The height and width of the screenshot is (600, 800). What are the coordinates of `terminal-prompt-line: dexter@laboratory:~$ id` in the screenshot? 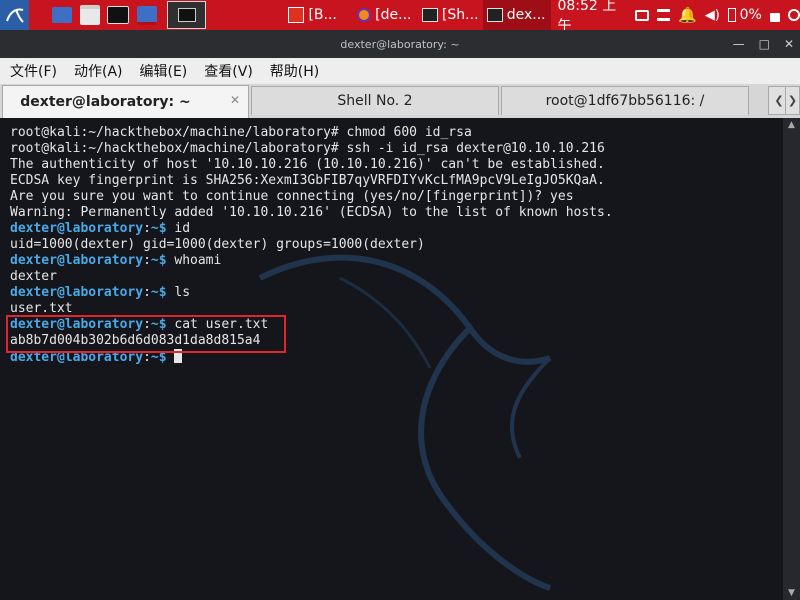 It's located at (100, 229).